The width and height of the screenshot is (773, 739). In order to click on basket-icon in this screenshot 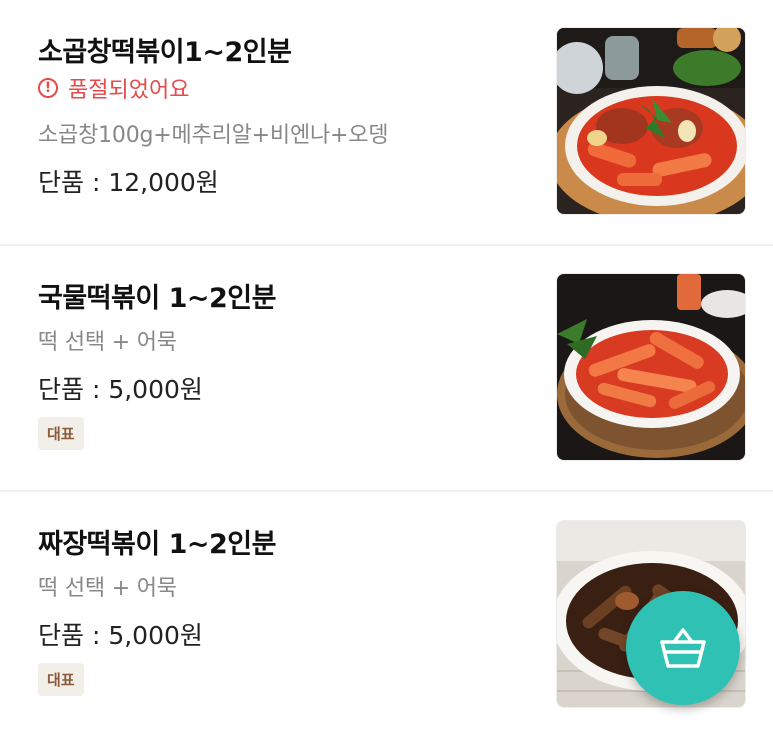, I will do `click(683, 648)`.